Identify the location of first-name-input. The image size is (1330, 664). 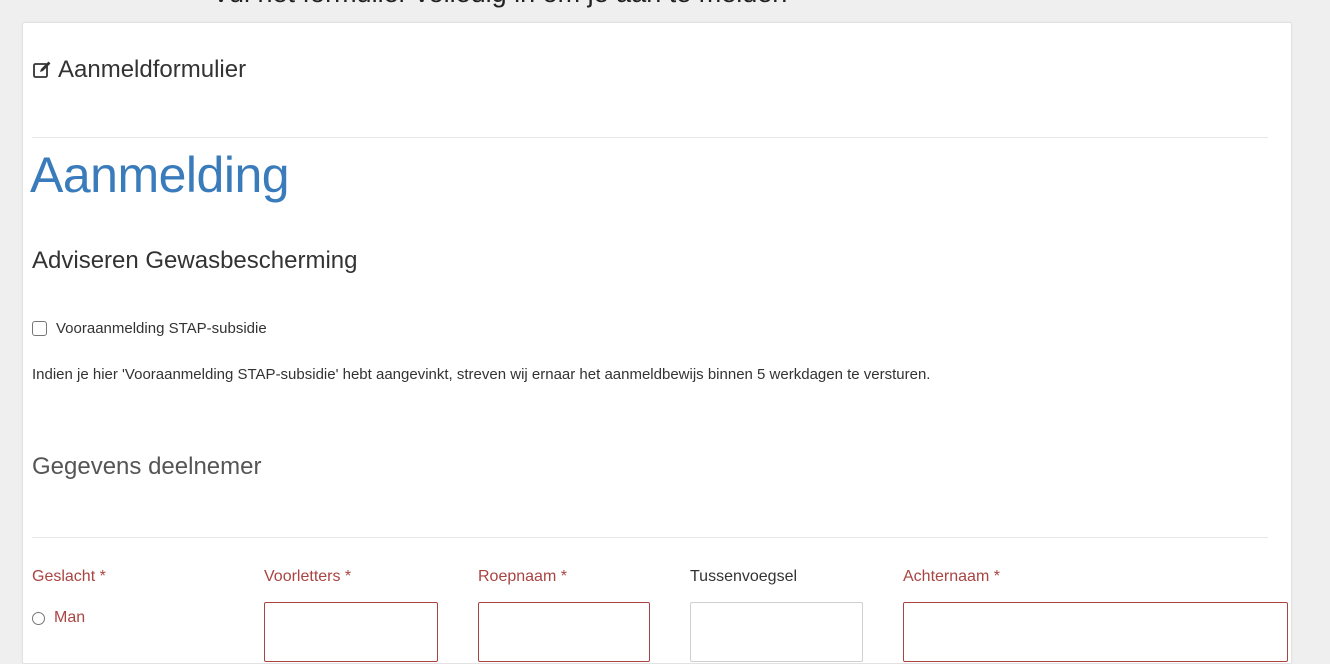
(564, 632).